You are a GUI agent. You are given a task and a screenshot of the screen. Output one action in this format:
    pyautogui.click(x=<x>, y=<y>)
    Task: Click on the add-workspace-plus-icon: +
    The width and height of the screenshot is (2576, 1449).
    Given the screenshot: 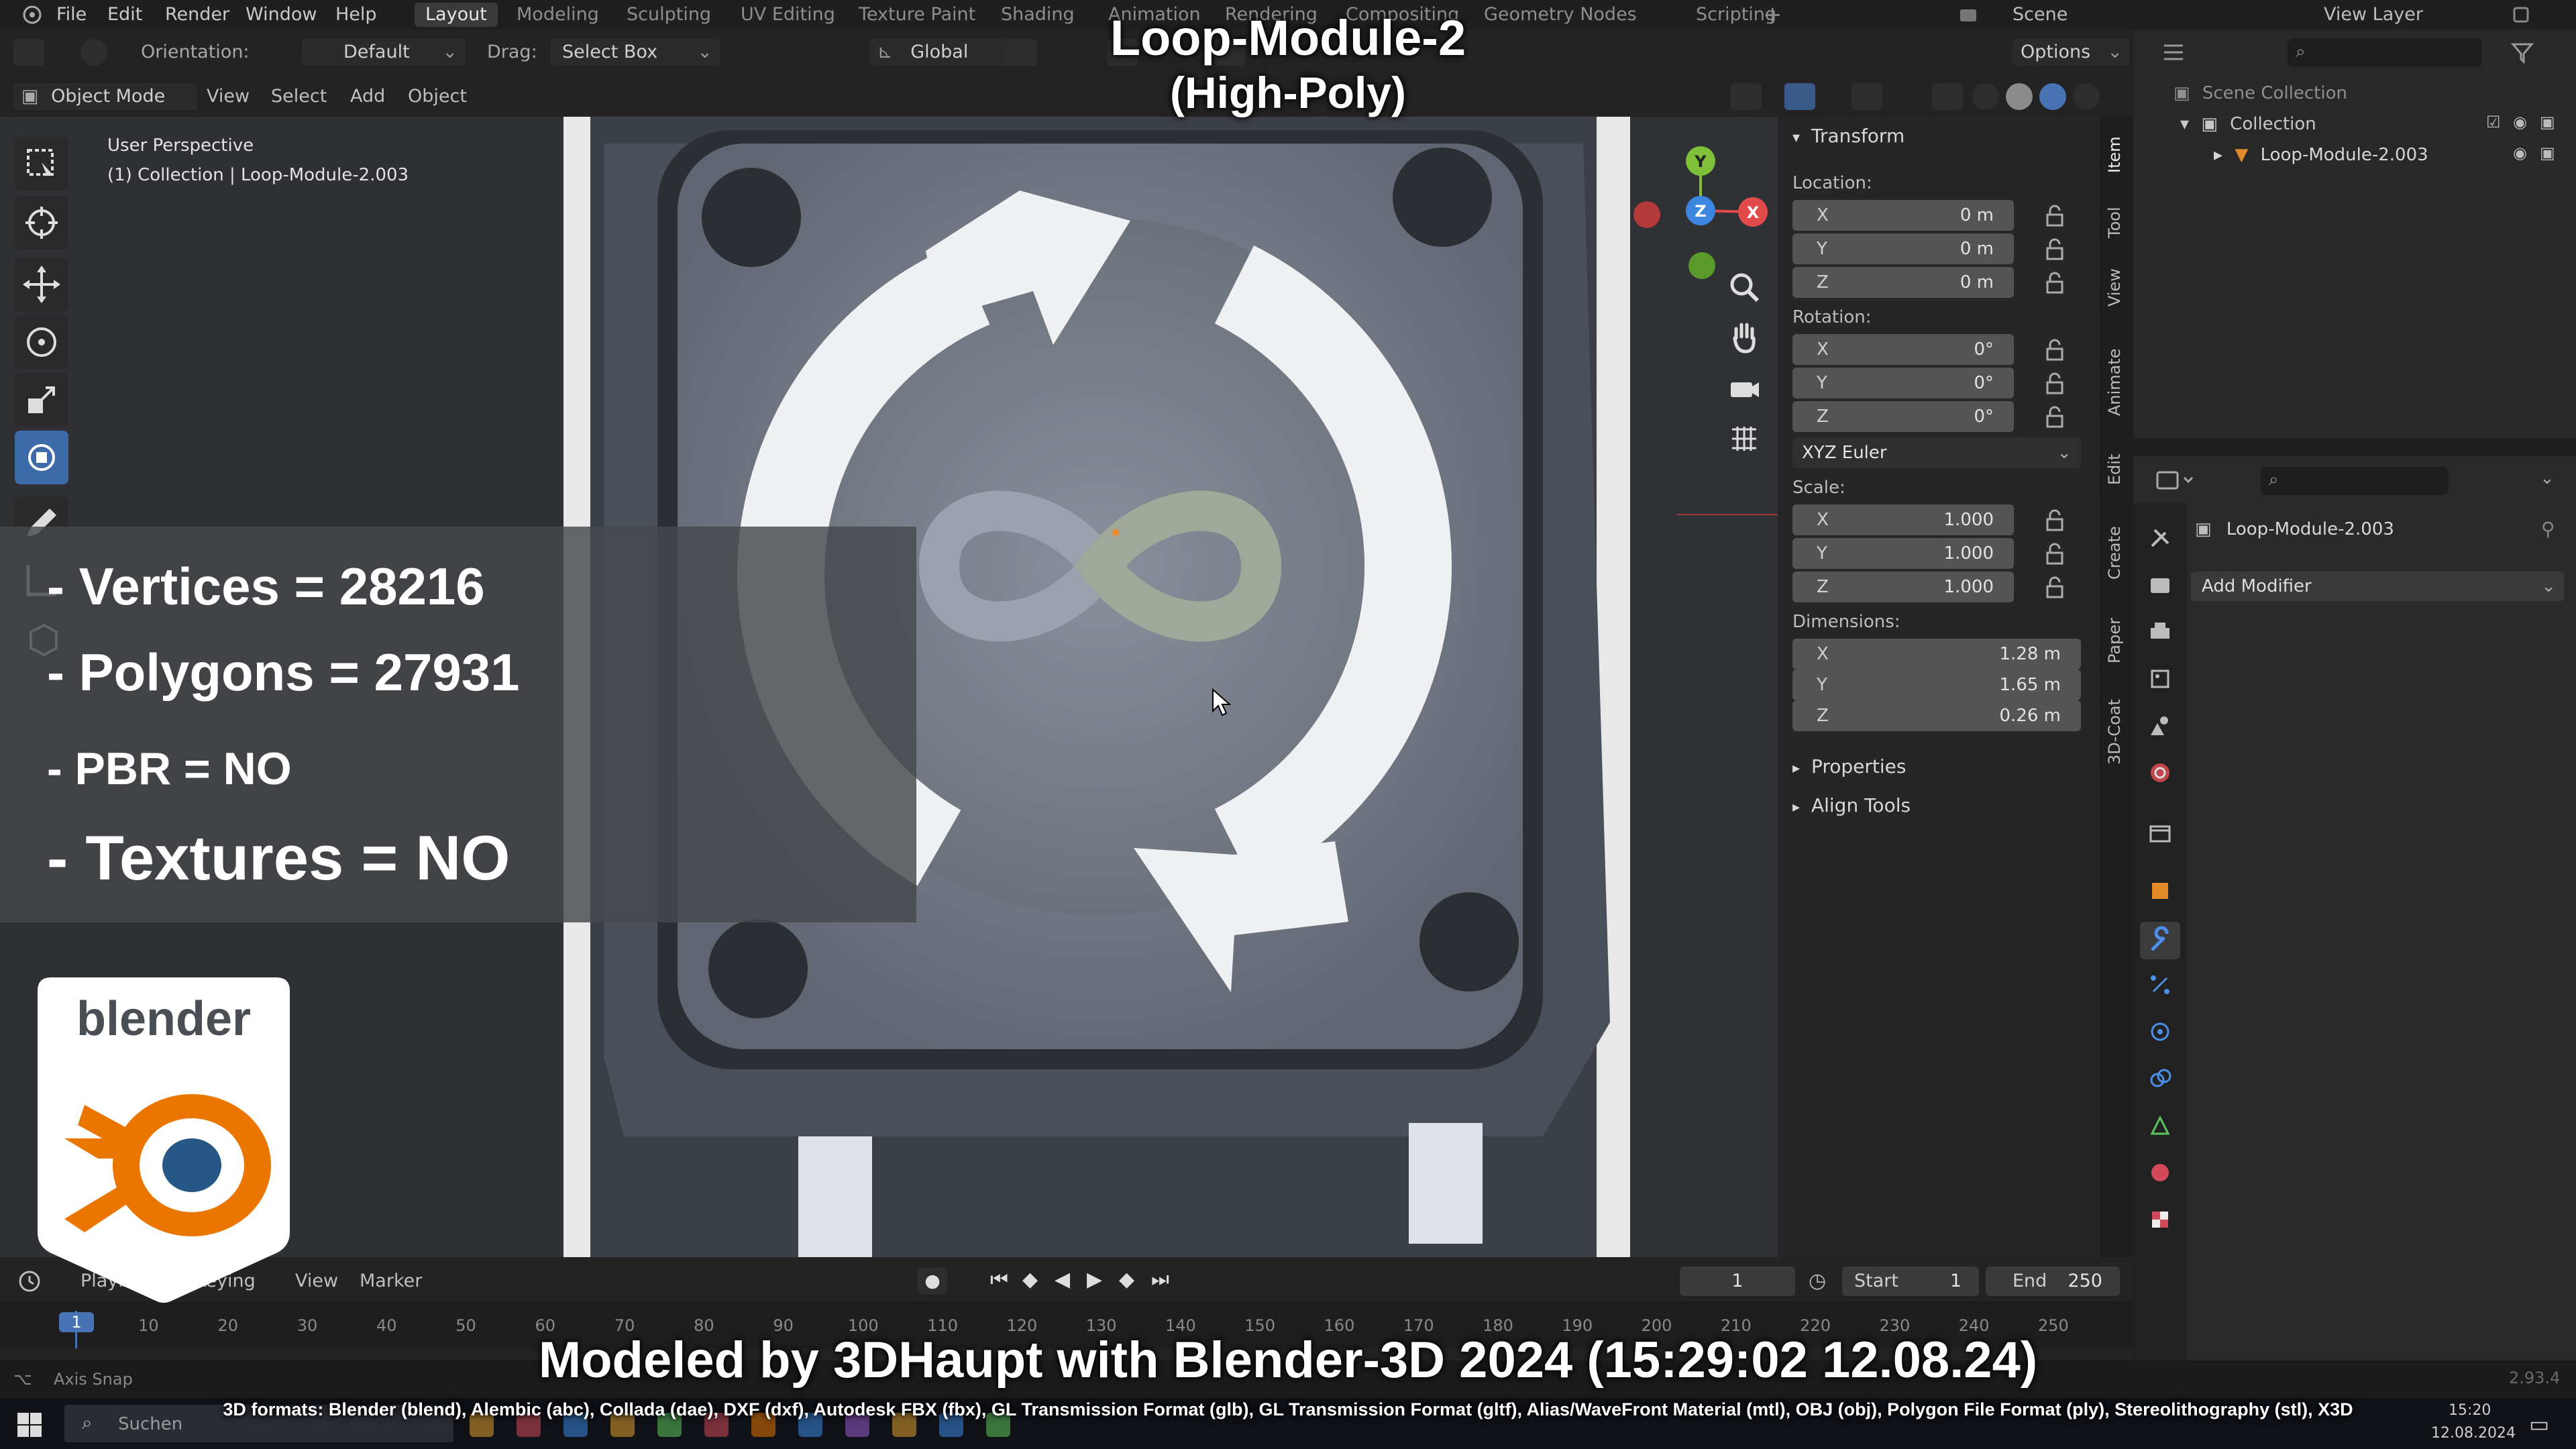 What is the action you would take?
    pyautogui.click(x=1772, y=15)
    